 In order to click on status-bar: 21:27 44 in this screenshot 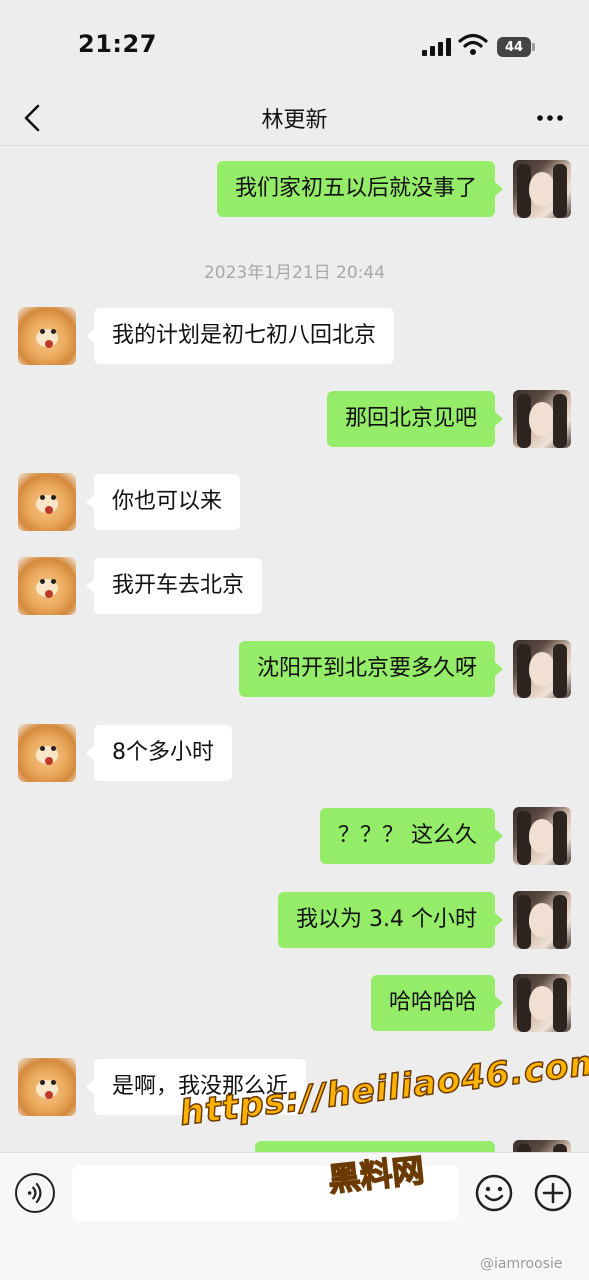, I will do `click(294, 45)`.